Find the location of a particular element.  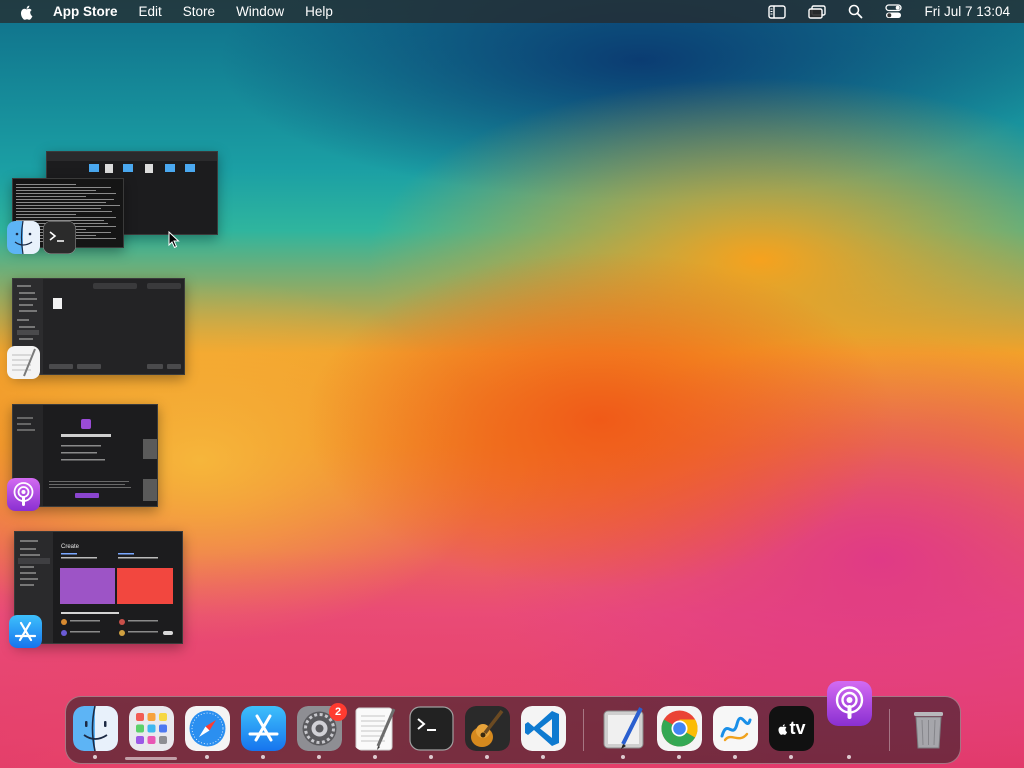

screen-mirroring-icon is located at coordinates (817, 11).